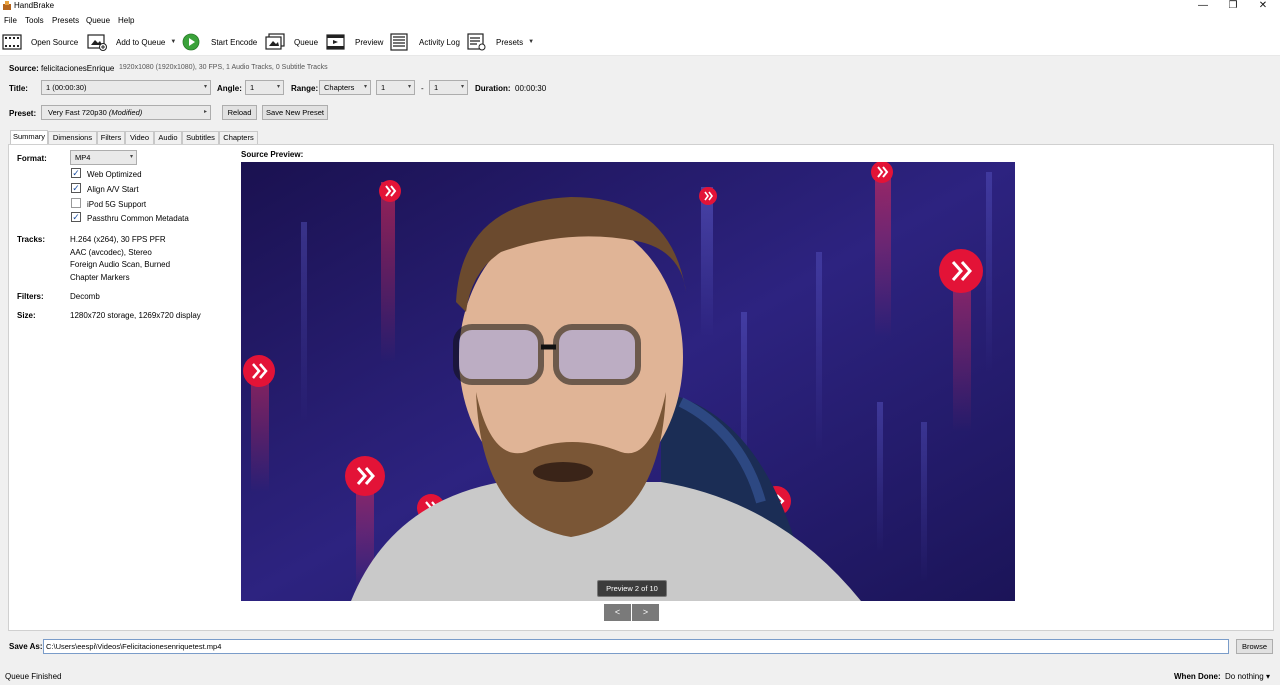 The image size is (1280, 685). I want to click on preview-label: Preview, so click(369, 42).